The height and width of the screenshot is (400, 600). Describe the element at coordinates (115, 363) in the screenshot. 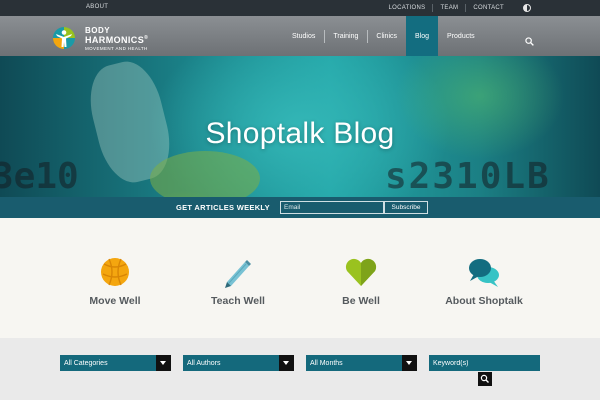

I see `category-filter-select: All Categories` at that location.